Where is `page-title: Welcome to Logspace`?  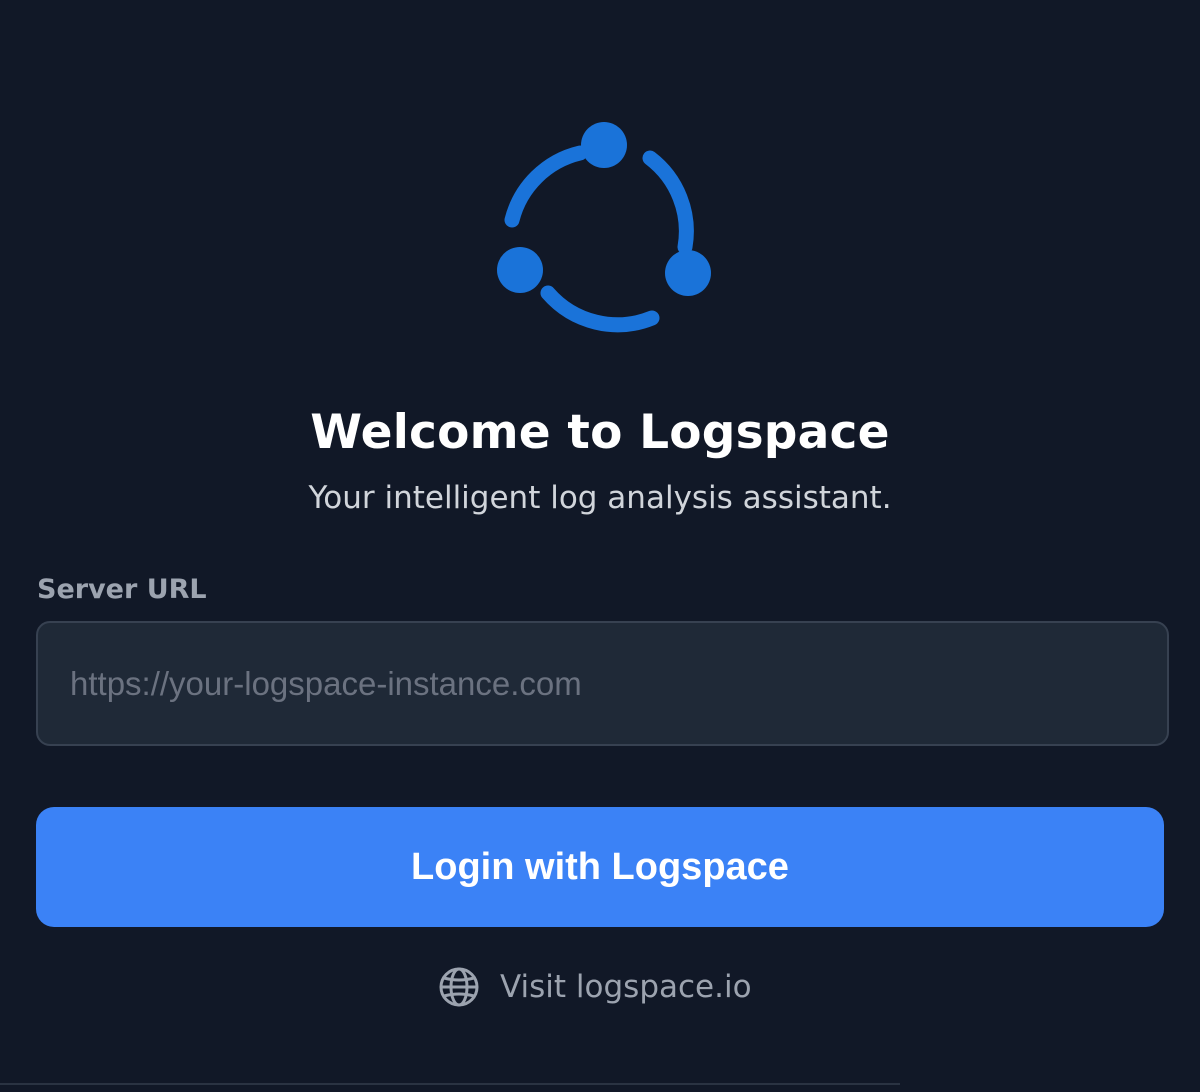
page-title: Welcome to Logspace is located at coordinates (600, 432).